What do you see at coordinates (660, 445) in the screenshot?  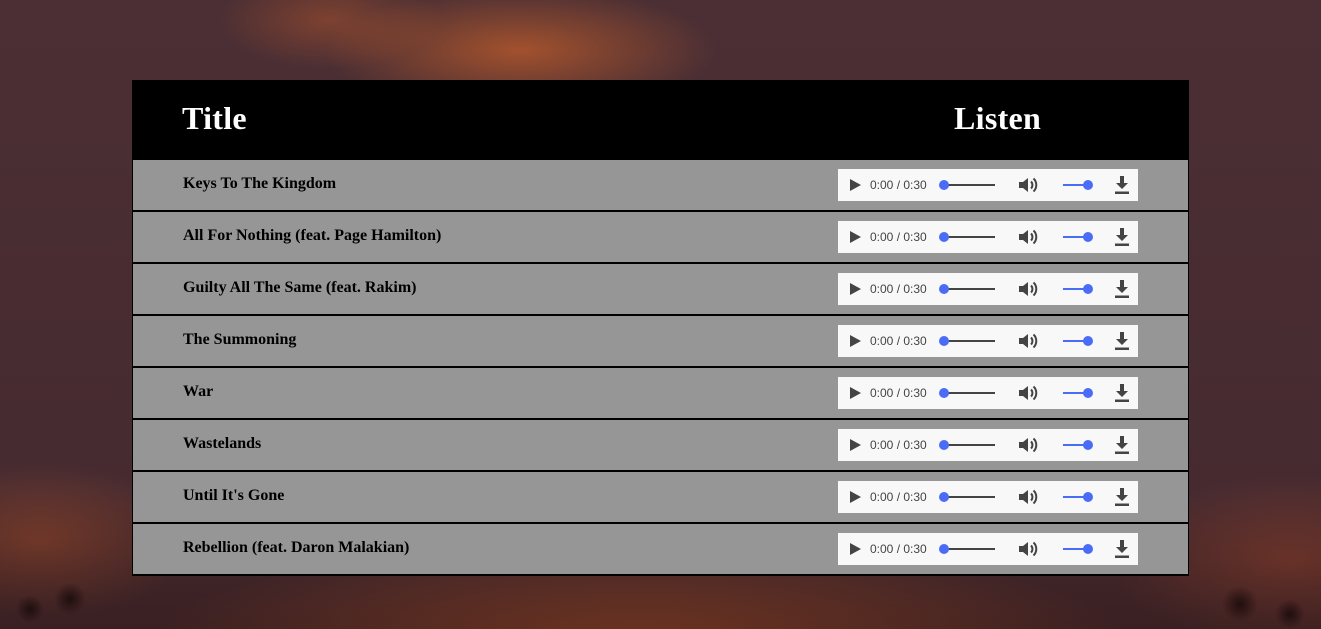 I see `track-row: Wastelands 0:00 / 0:30` at bounding box center [660, 445].